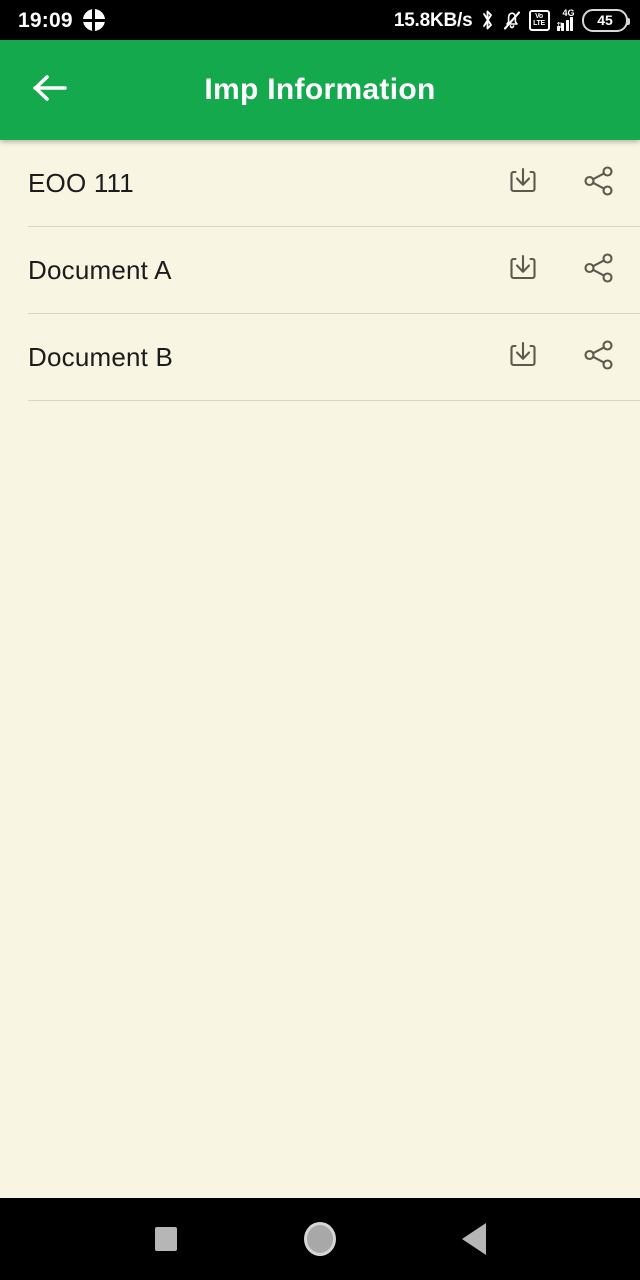  I want to click on network-speed-text: 15.8KB/s, so click(433, 20).